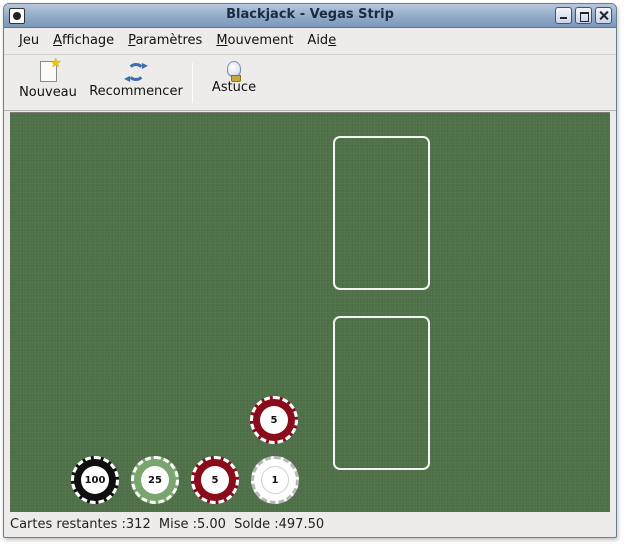  Describe the element at coordinates (57, 40) in the screenshot. I see `menu-affichage-mnemonic: A` at that location.